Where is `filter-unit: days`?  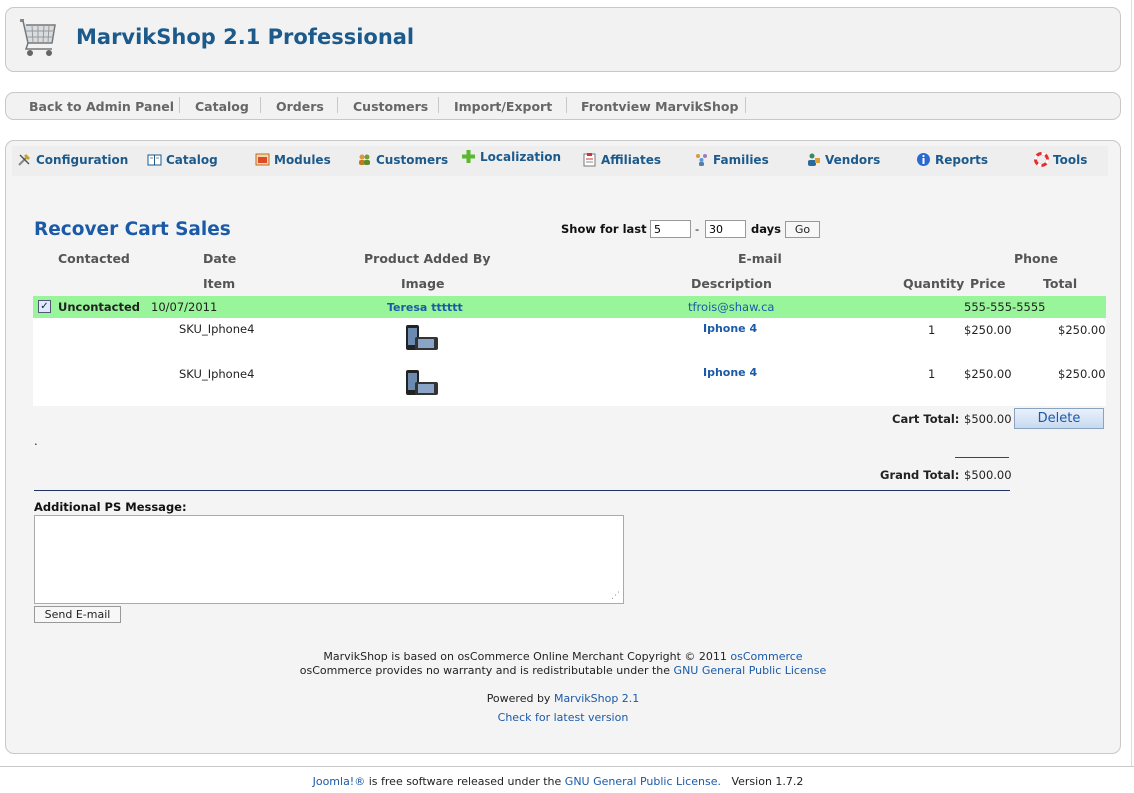 filter-unit: days is located at coordinates (766, 229).